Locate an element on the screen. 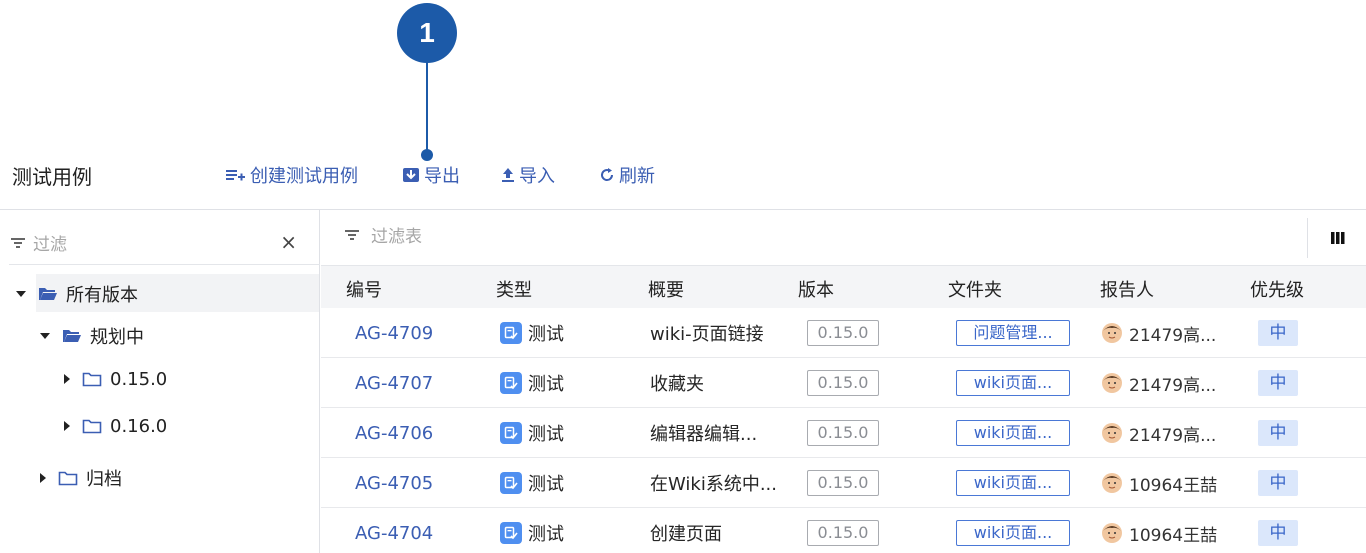 Image resolution: width=1366 pixels, height=553 pixels. table-filter-placeholder: 过滤表 is located at coordinates (396, 237).